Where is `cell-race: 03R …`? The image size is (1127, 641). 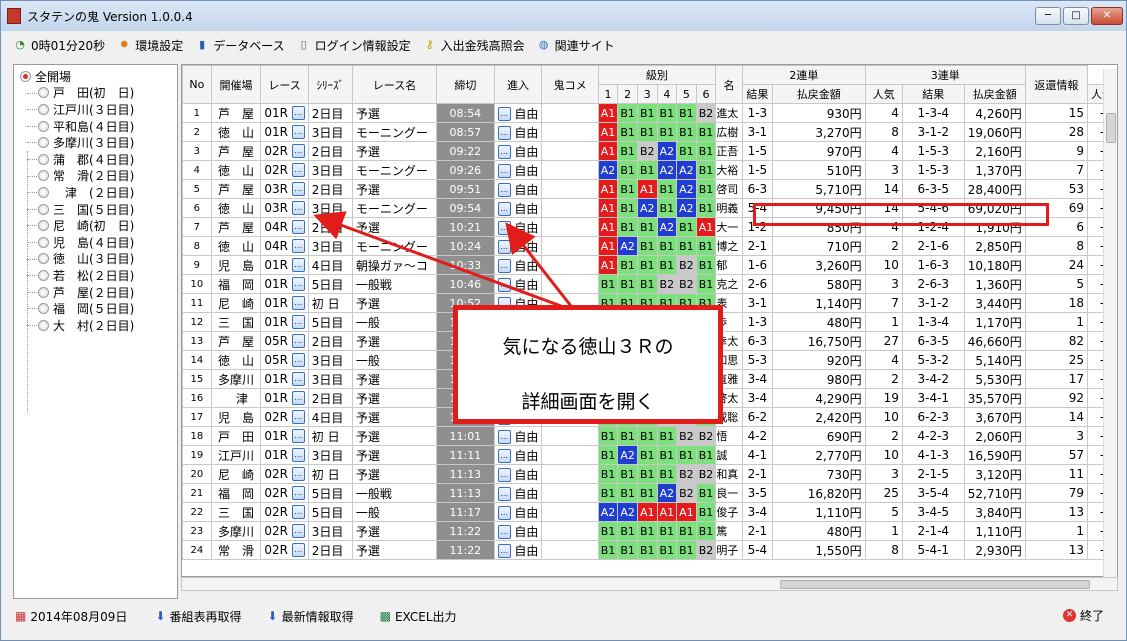 cell-race: 03R … is located at coordinates (284, 208).